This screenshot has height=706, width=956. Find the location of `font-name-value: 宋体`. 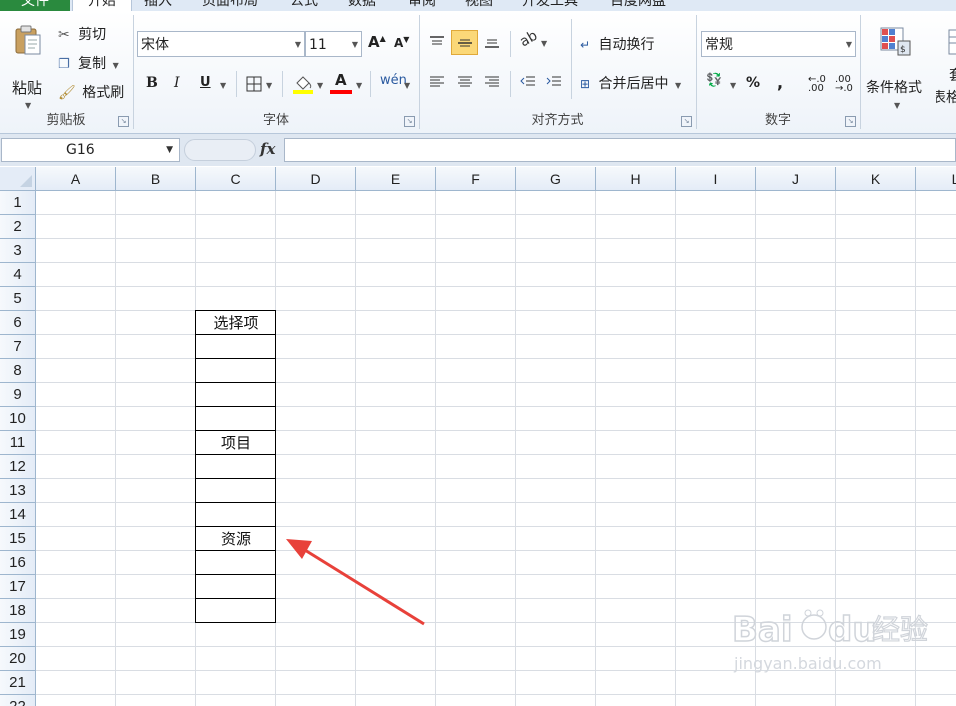

font-name-value: 宋体 is located at coordinates (155, 45).